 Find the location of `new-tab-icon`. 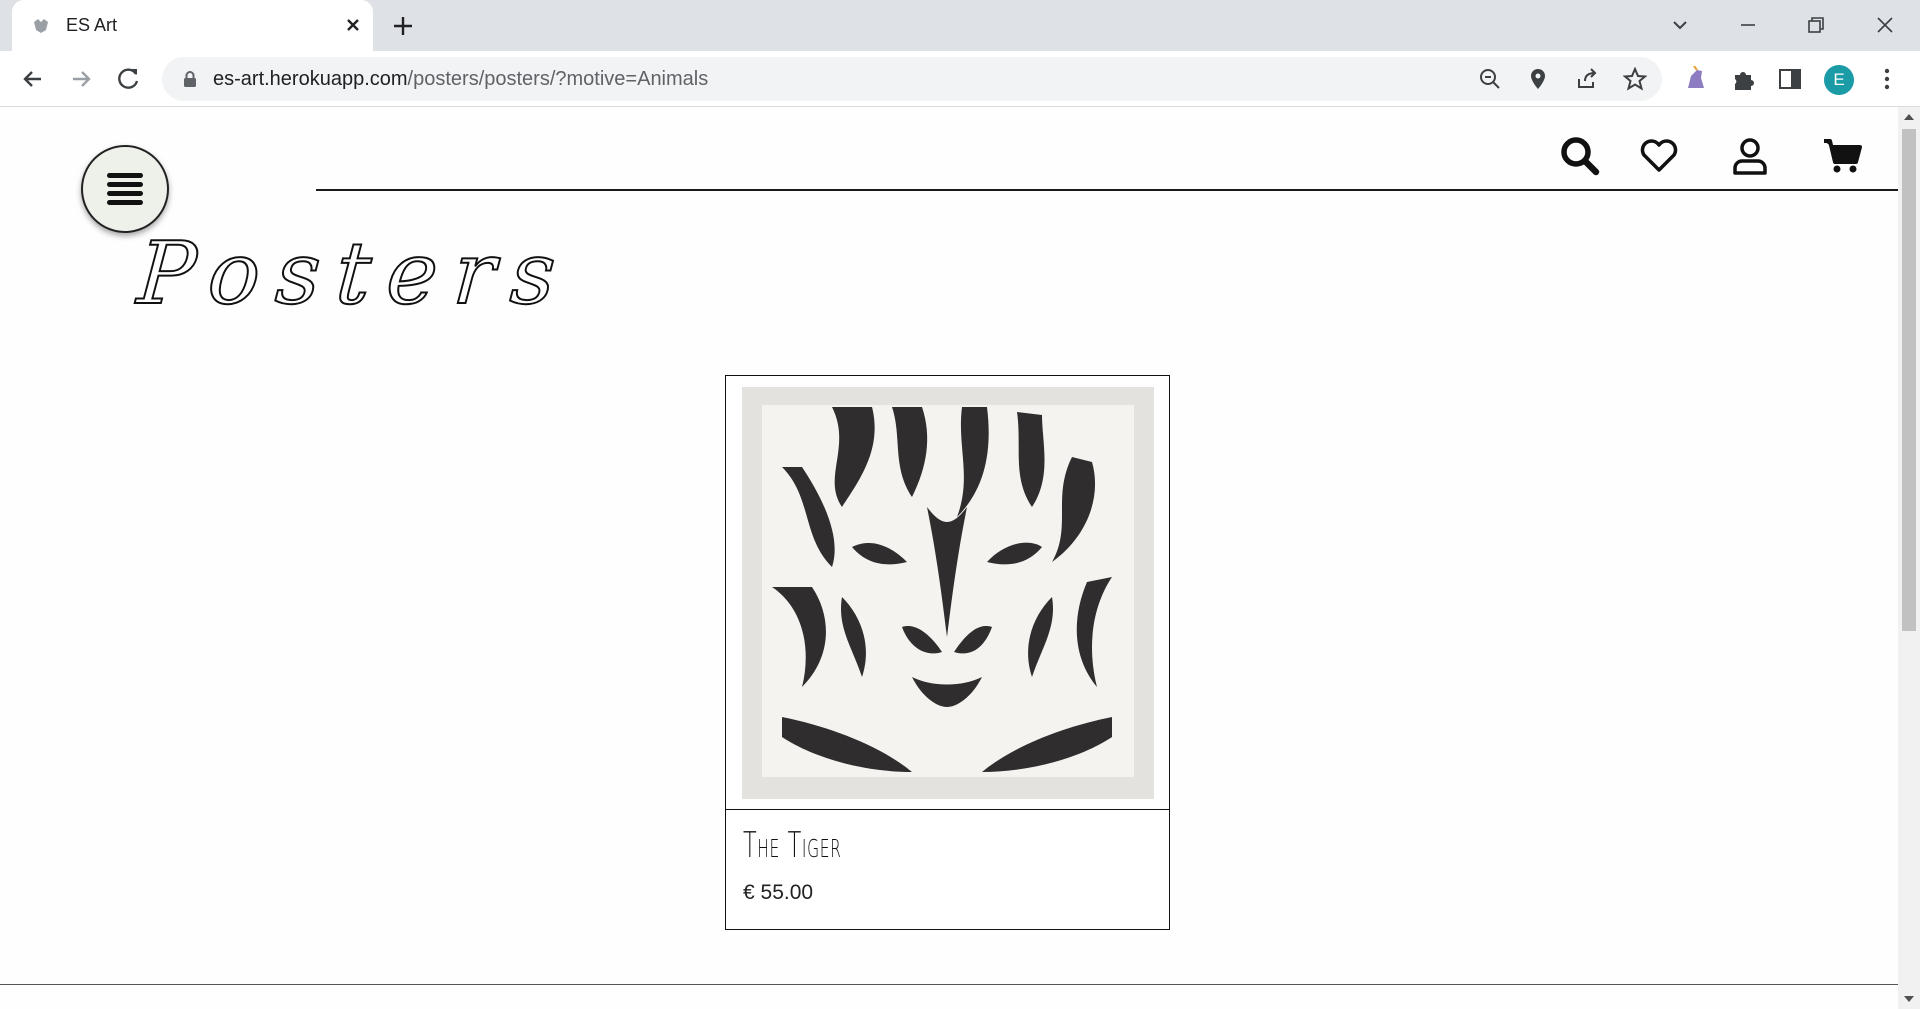

new-tab-icon is located at coordinates (403, 26).